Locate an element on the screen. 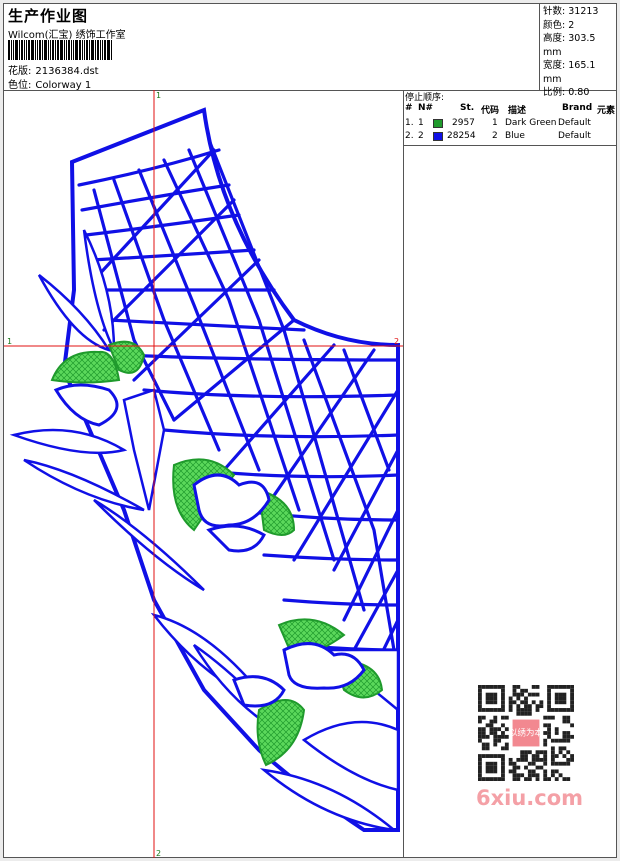 This screenshot has width=620, height=861. col-stitches: St. is located at coordinates (467, 108).